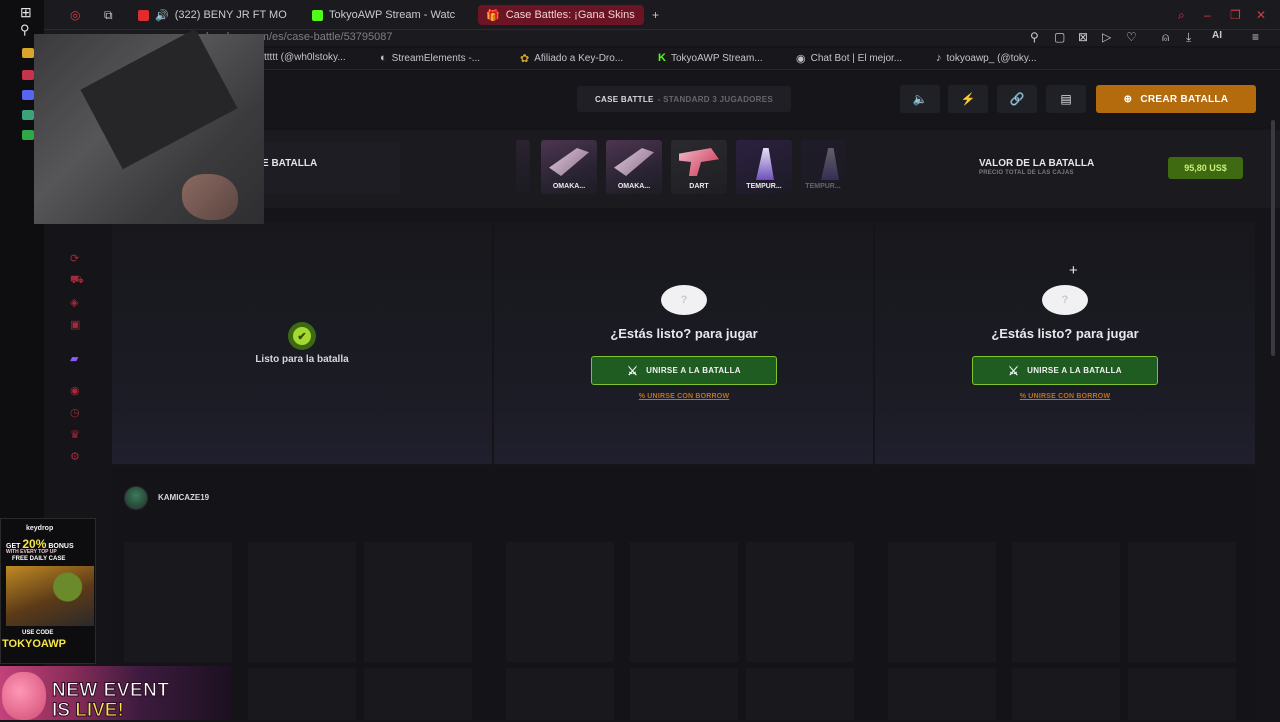 The width and height of the screenshot is (1280, 722). I want to click on search-icon: ⚲, so click(25, 30).